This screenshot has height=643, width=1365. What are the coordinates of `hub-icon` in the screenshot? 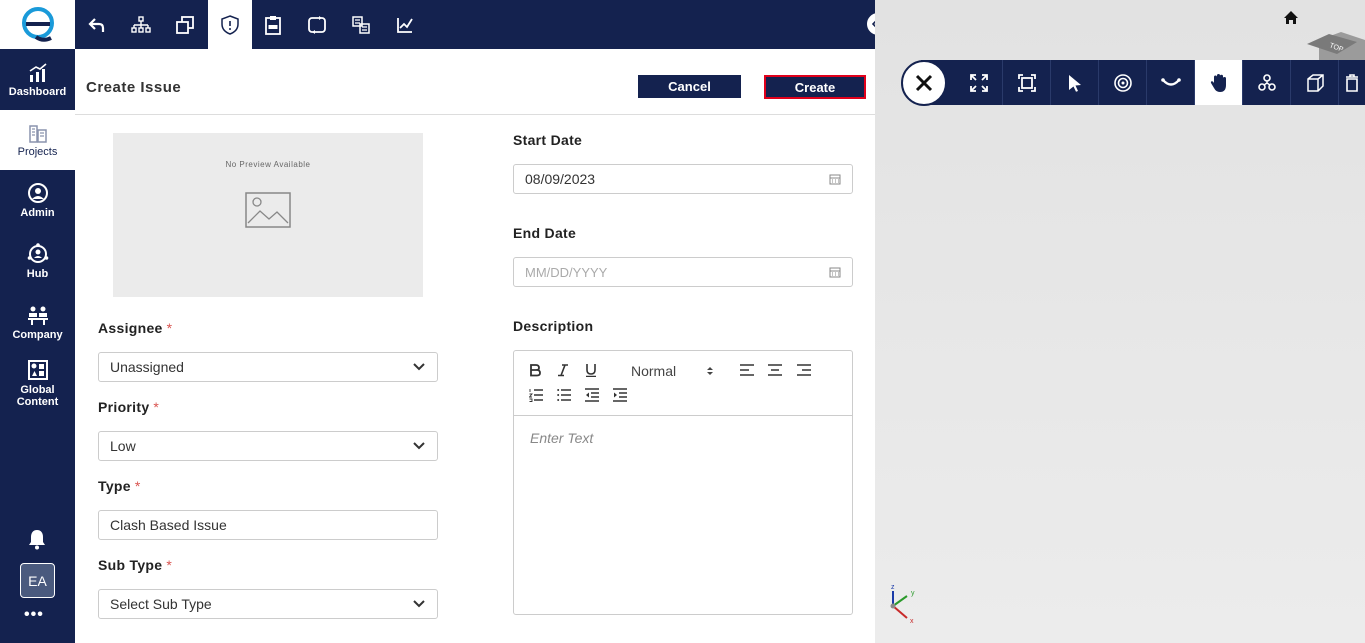 It's located at (37, 252).